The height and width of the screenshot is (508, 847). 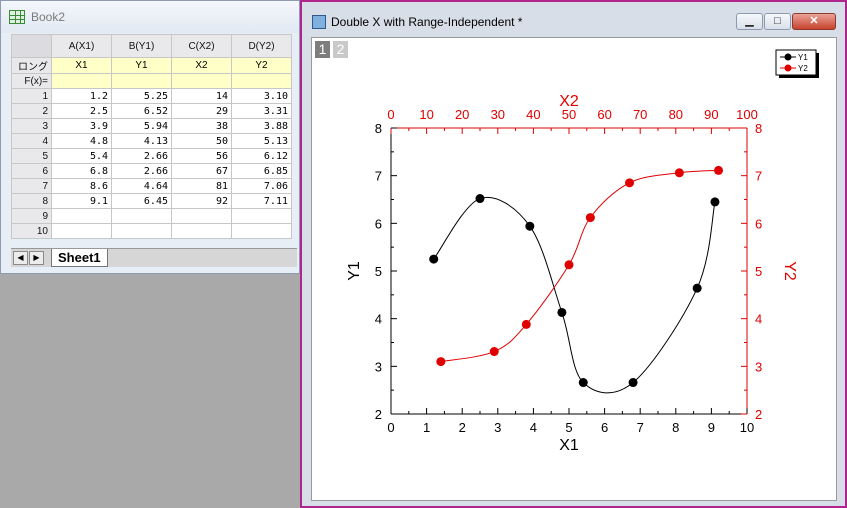 What do you see at coordinates (676, 114) in the screenshot?
I see `x-top-tick-label: 80` at bounding box center [676, 114].